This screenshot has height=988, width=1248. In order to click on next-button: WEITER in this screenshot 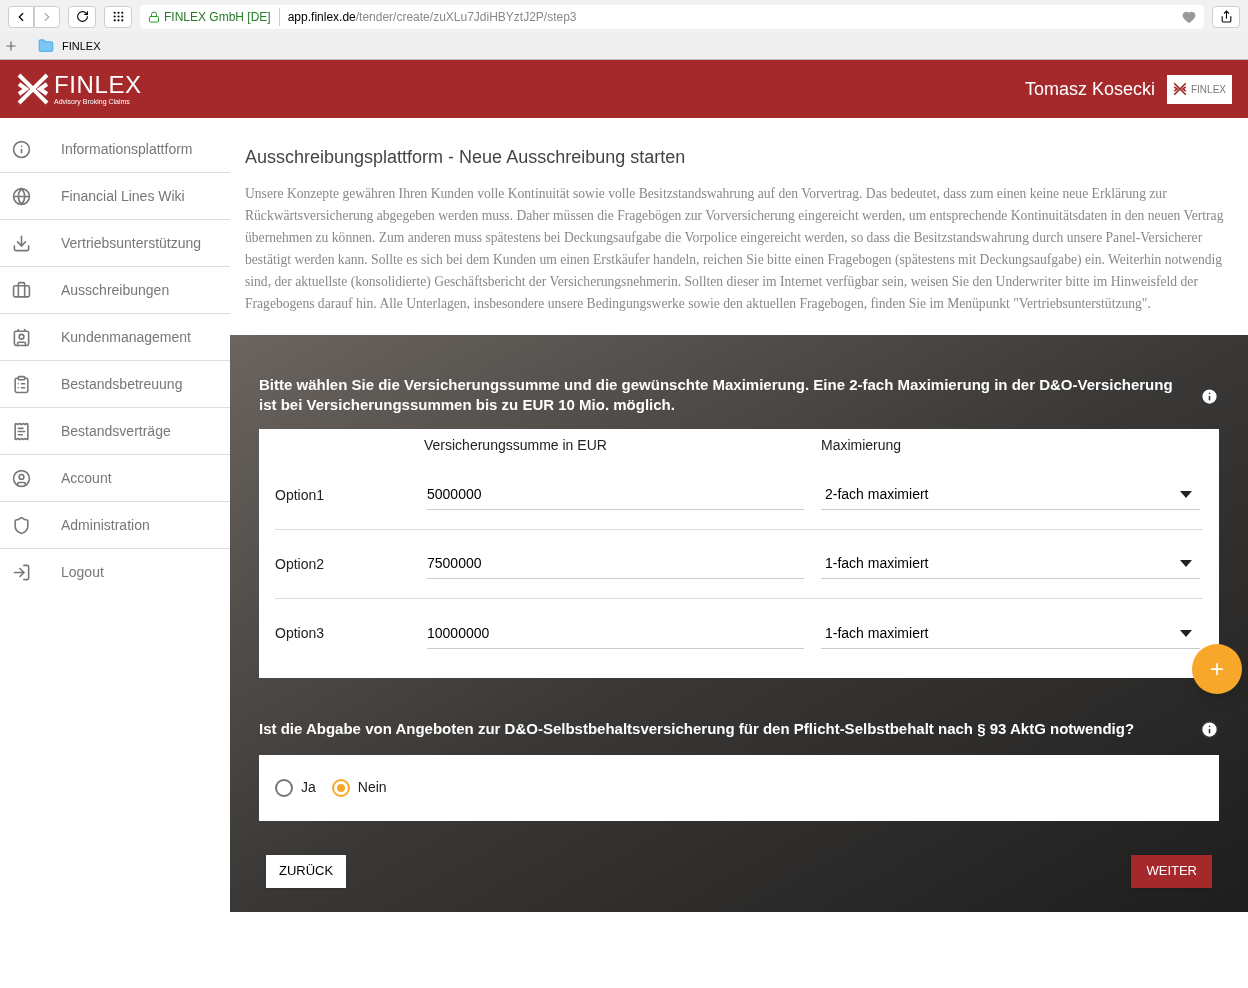, I will do `click(1171, 871)`.